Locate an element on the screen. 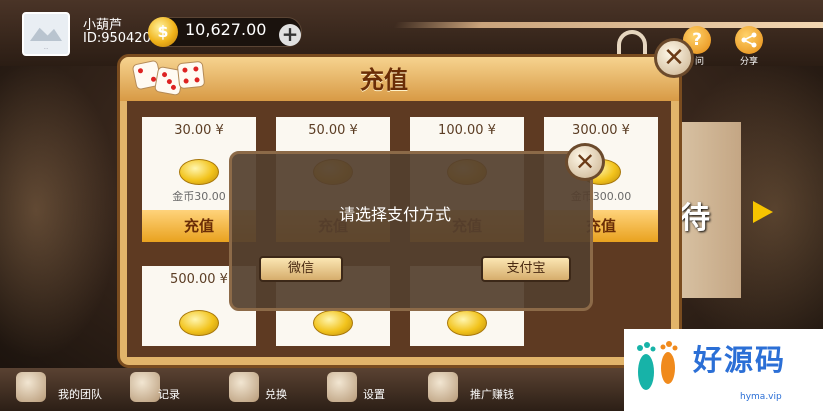  watermark-url: hyma.vip is located at coordinates (761, 397).